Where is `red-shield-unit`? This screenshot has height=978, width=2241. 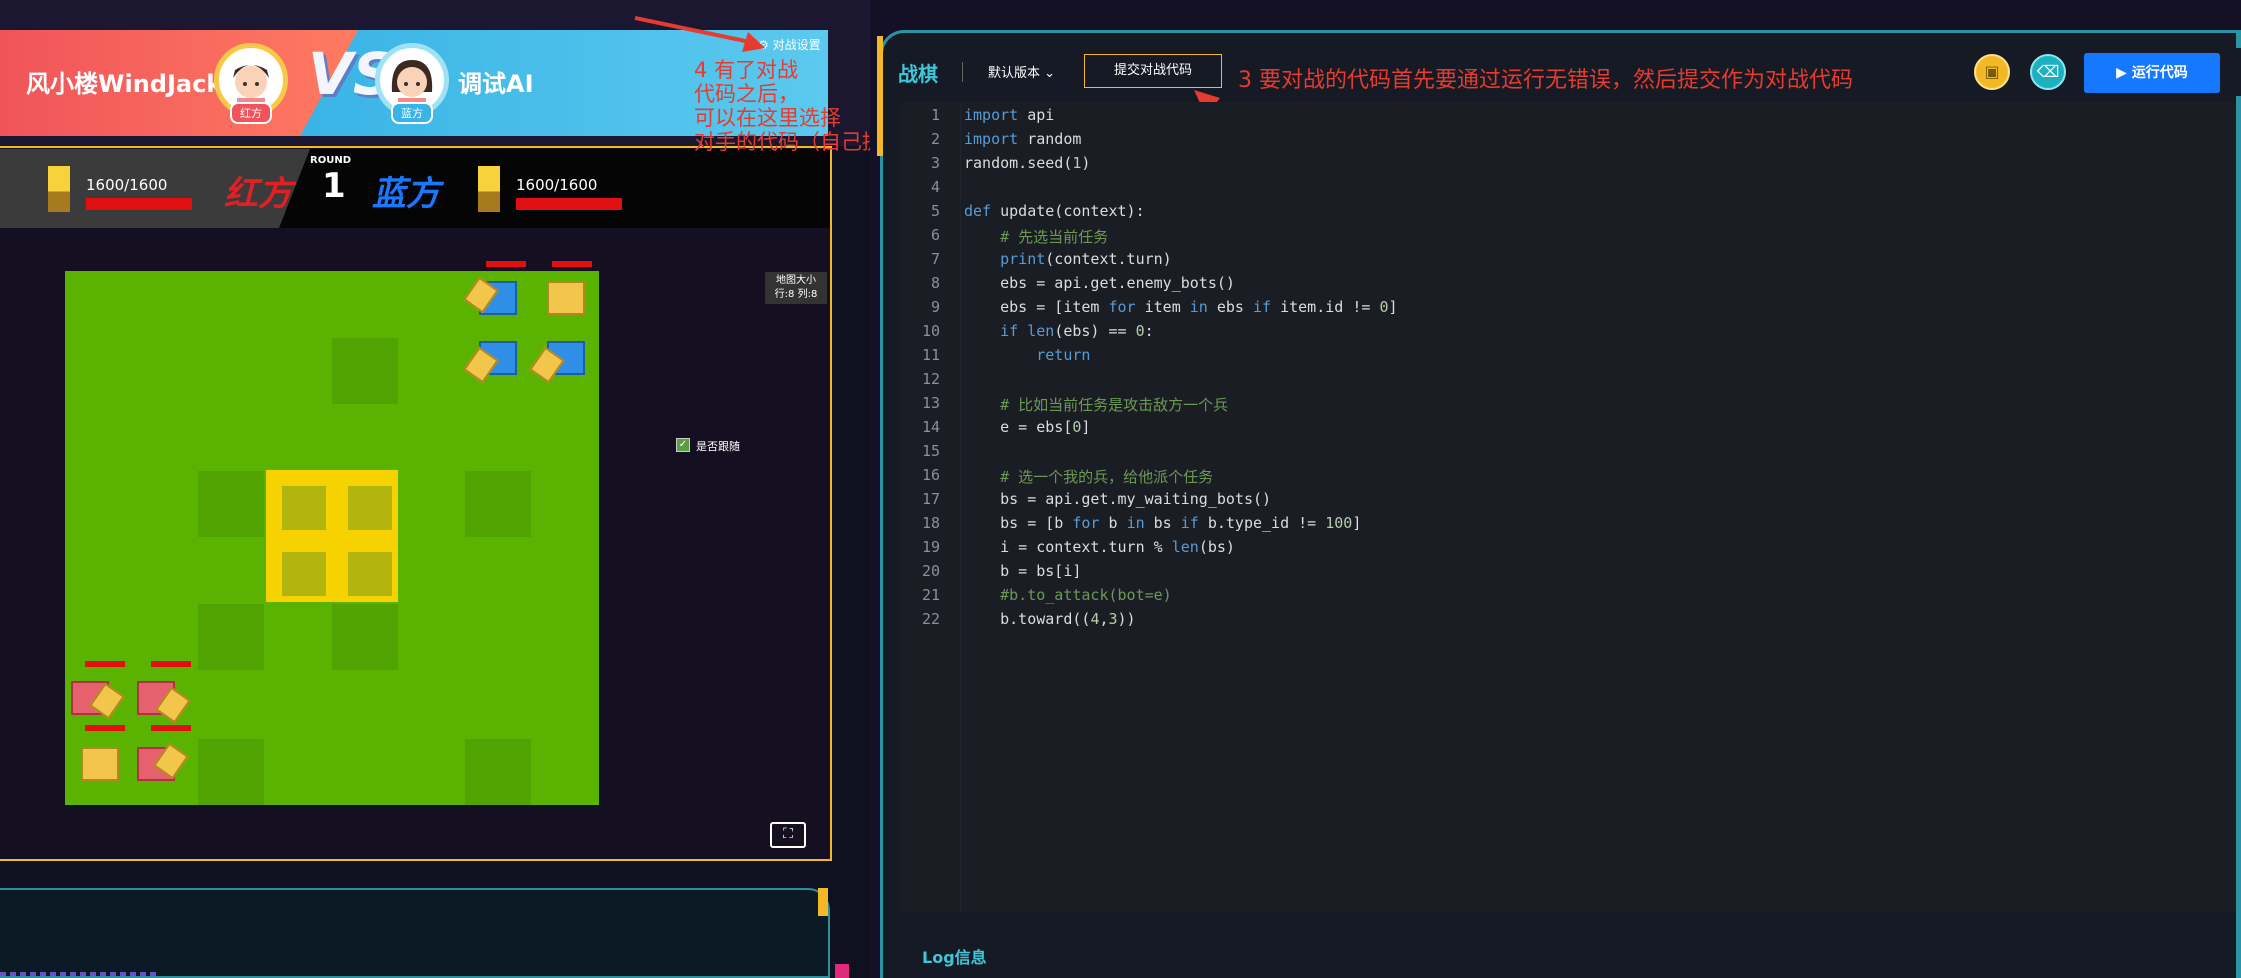
red-shield-unit is located at coordinates (161, 697).